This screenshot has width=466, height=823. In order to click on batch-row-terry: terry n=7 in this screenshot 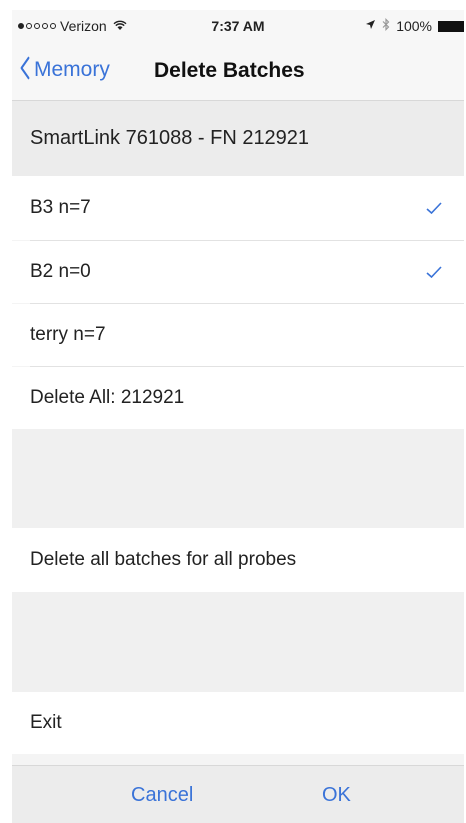, I will do `click(238, 335)`.